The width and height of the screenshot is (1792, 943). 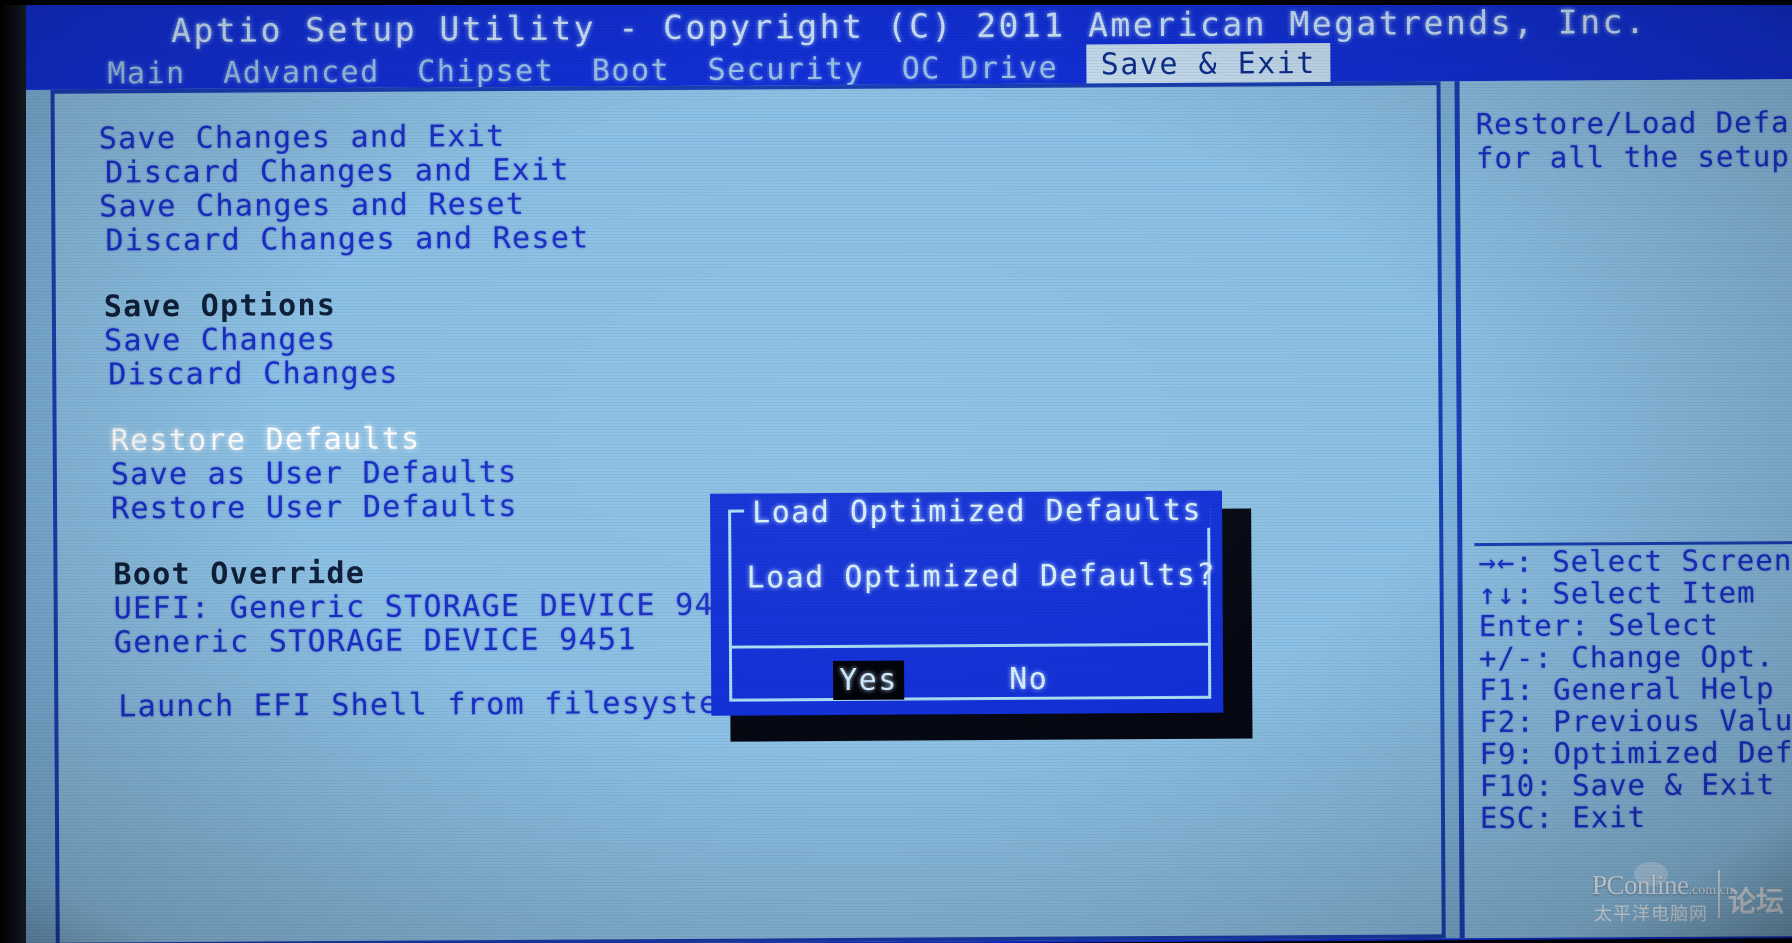 What do you see at coordinates (220, 306) in the screenshot?
I see `section-header-save-options: Save Options` at bounding box center [220, 306].